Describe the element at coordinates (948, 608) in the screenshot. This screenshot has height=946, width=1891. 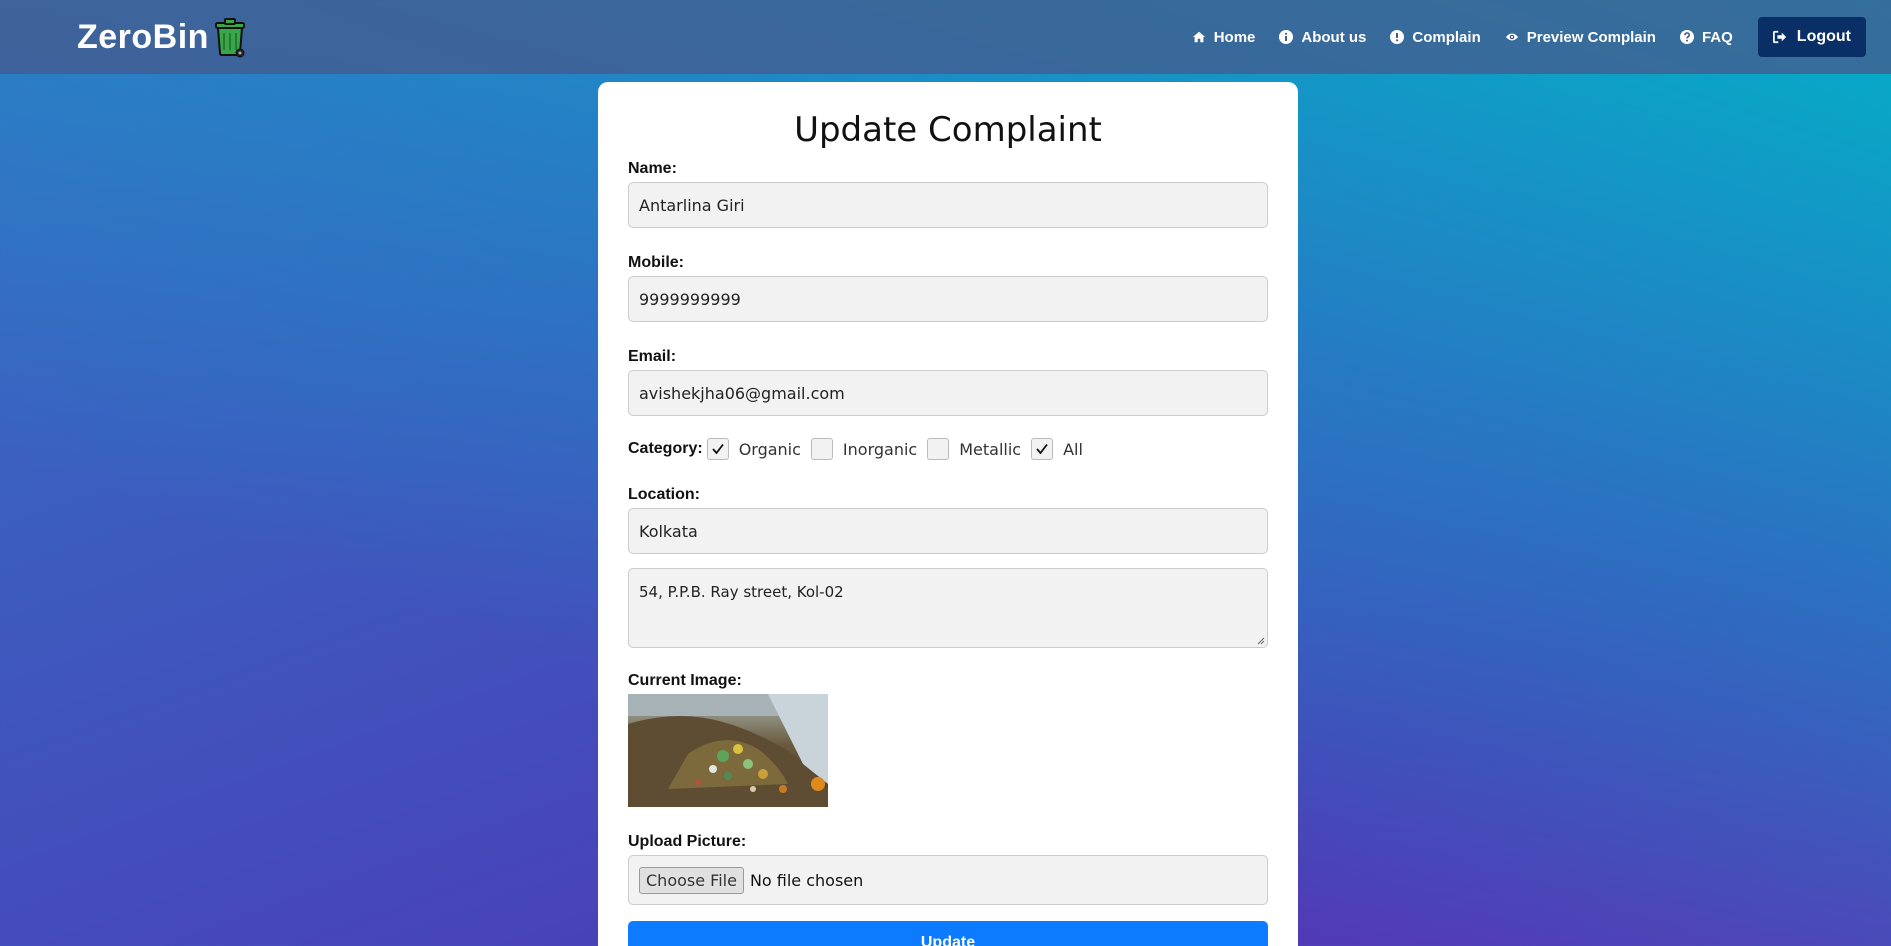
I see `address-textarea: 54, P.P.B. Ray street, Kol-02` at that location.